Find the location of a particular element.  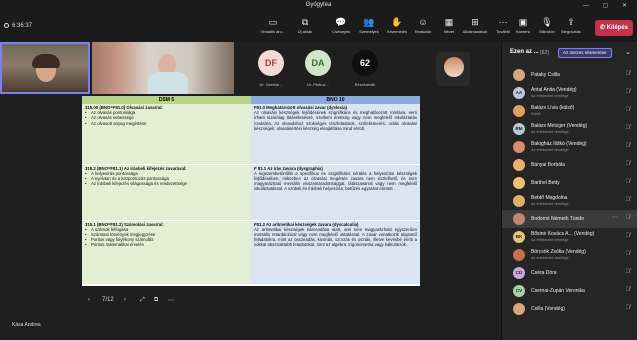

chat-button: 💬 Csevegés is located at coordinates (341, 28).